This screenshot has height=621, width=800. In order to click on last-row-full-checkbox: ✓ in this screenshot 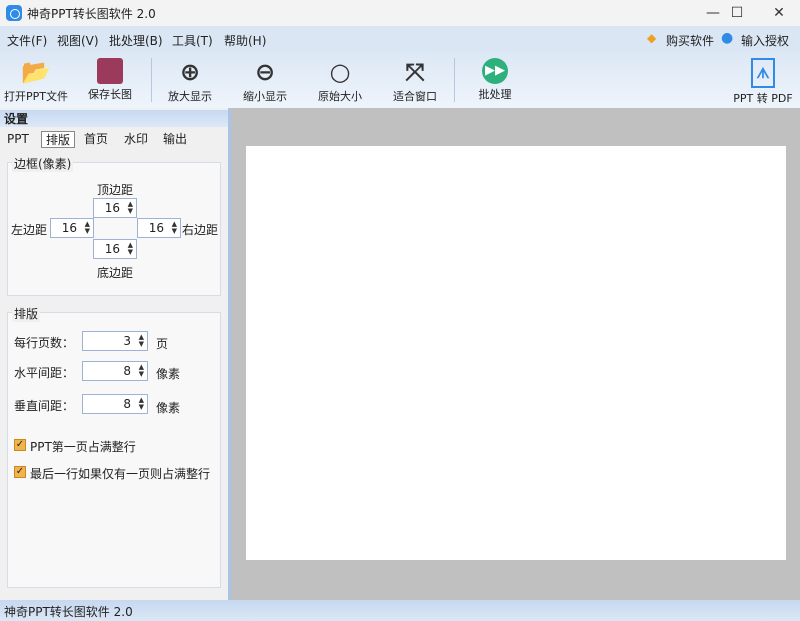, I will do `click(20, 472)`.